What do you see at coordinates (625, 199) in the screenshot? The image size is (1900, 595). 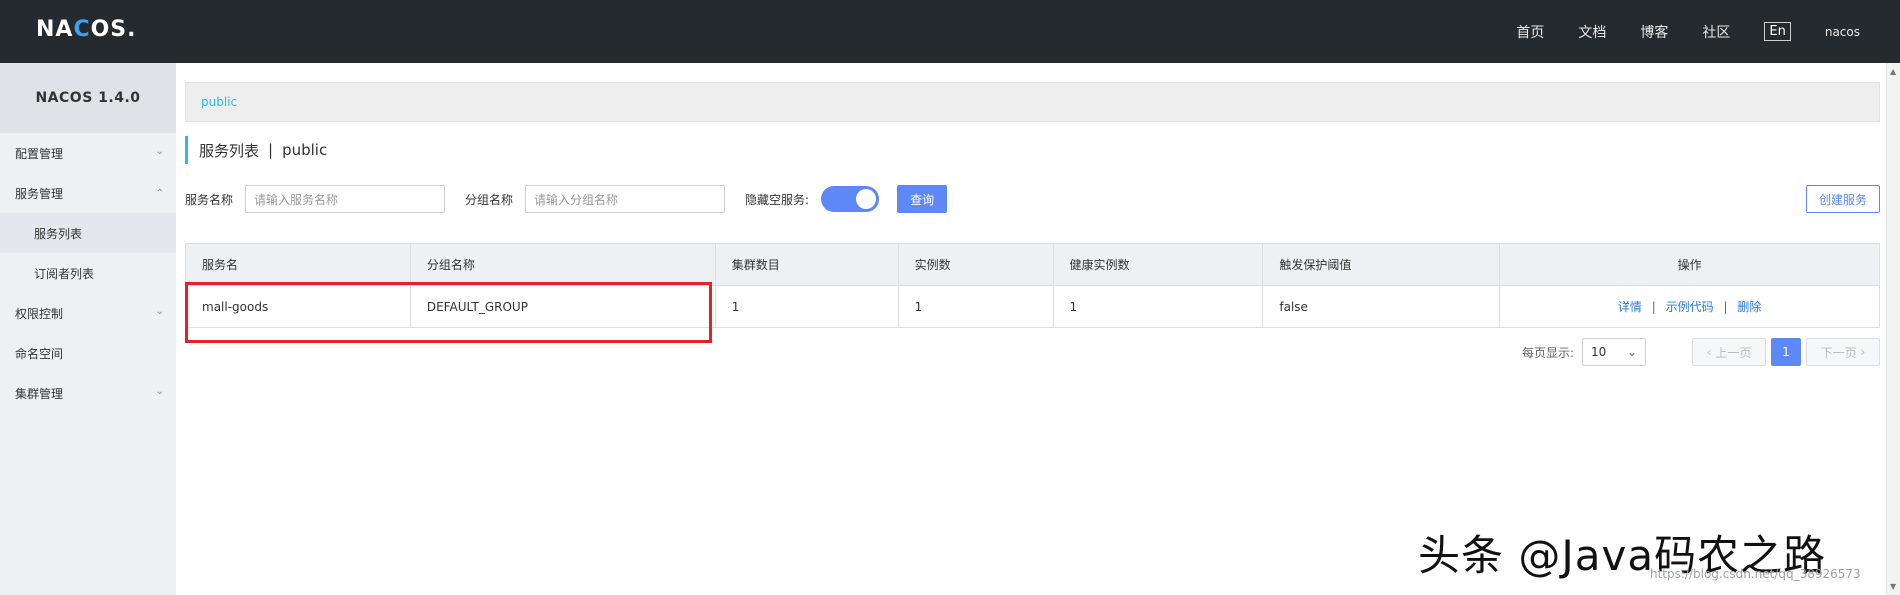 I see `group-name-input: 请输入分组名称` at bounding box center [625, 199].